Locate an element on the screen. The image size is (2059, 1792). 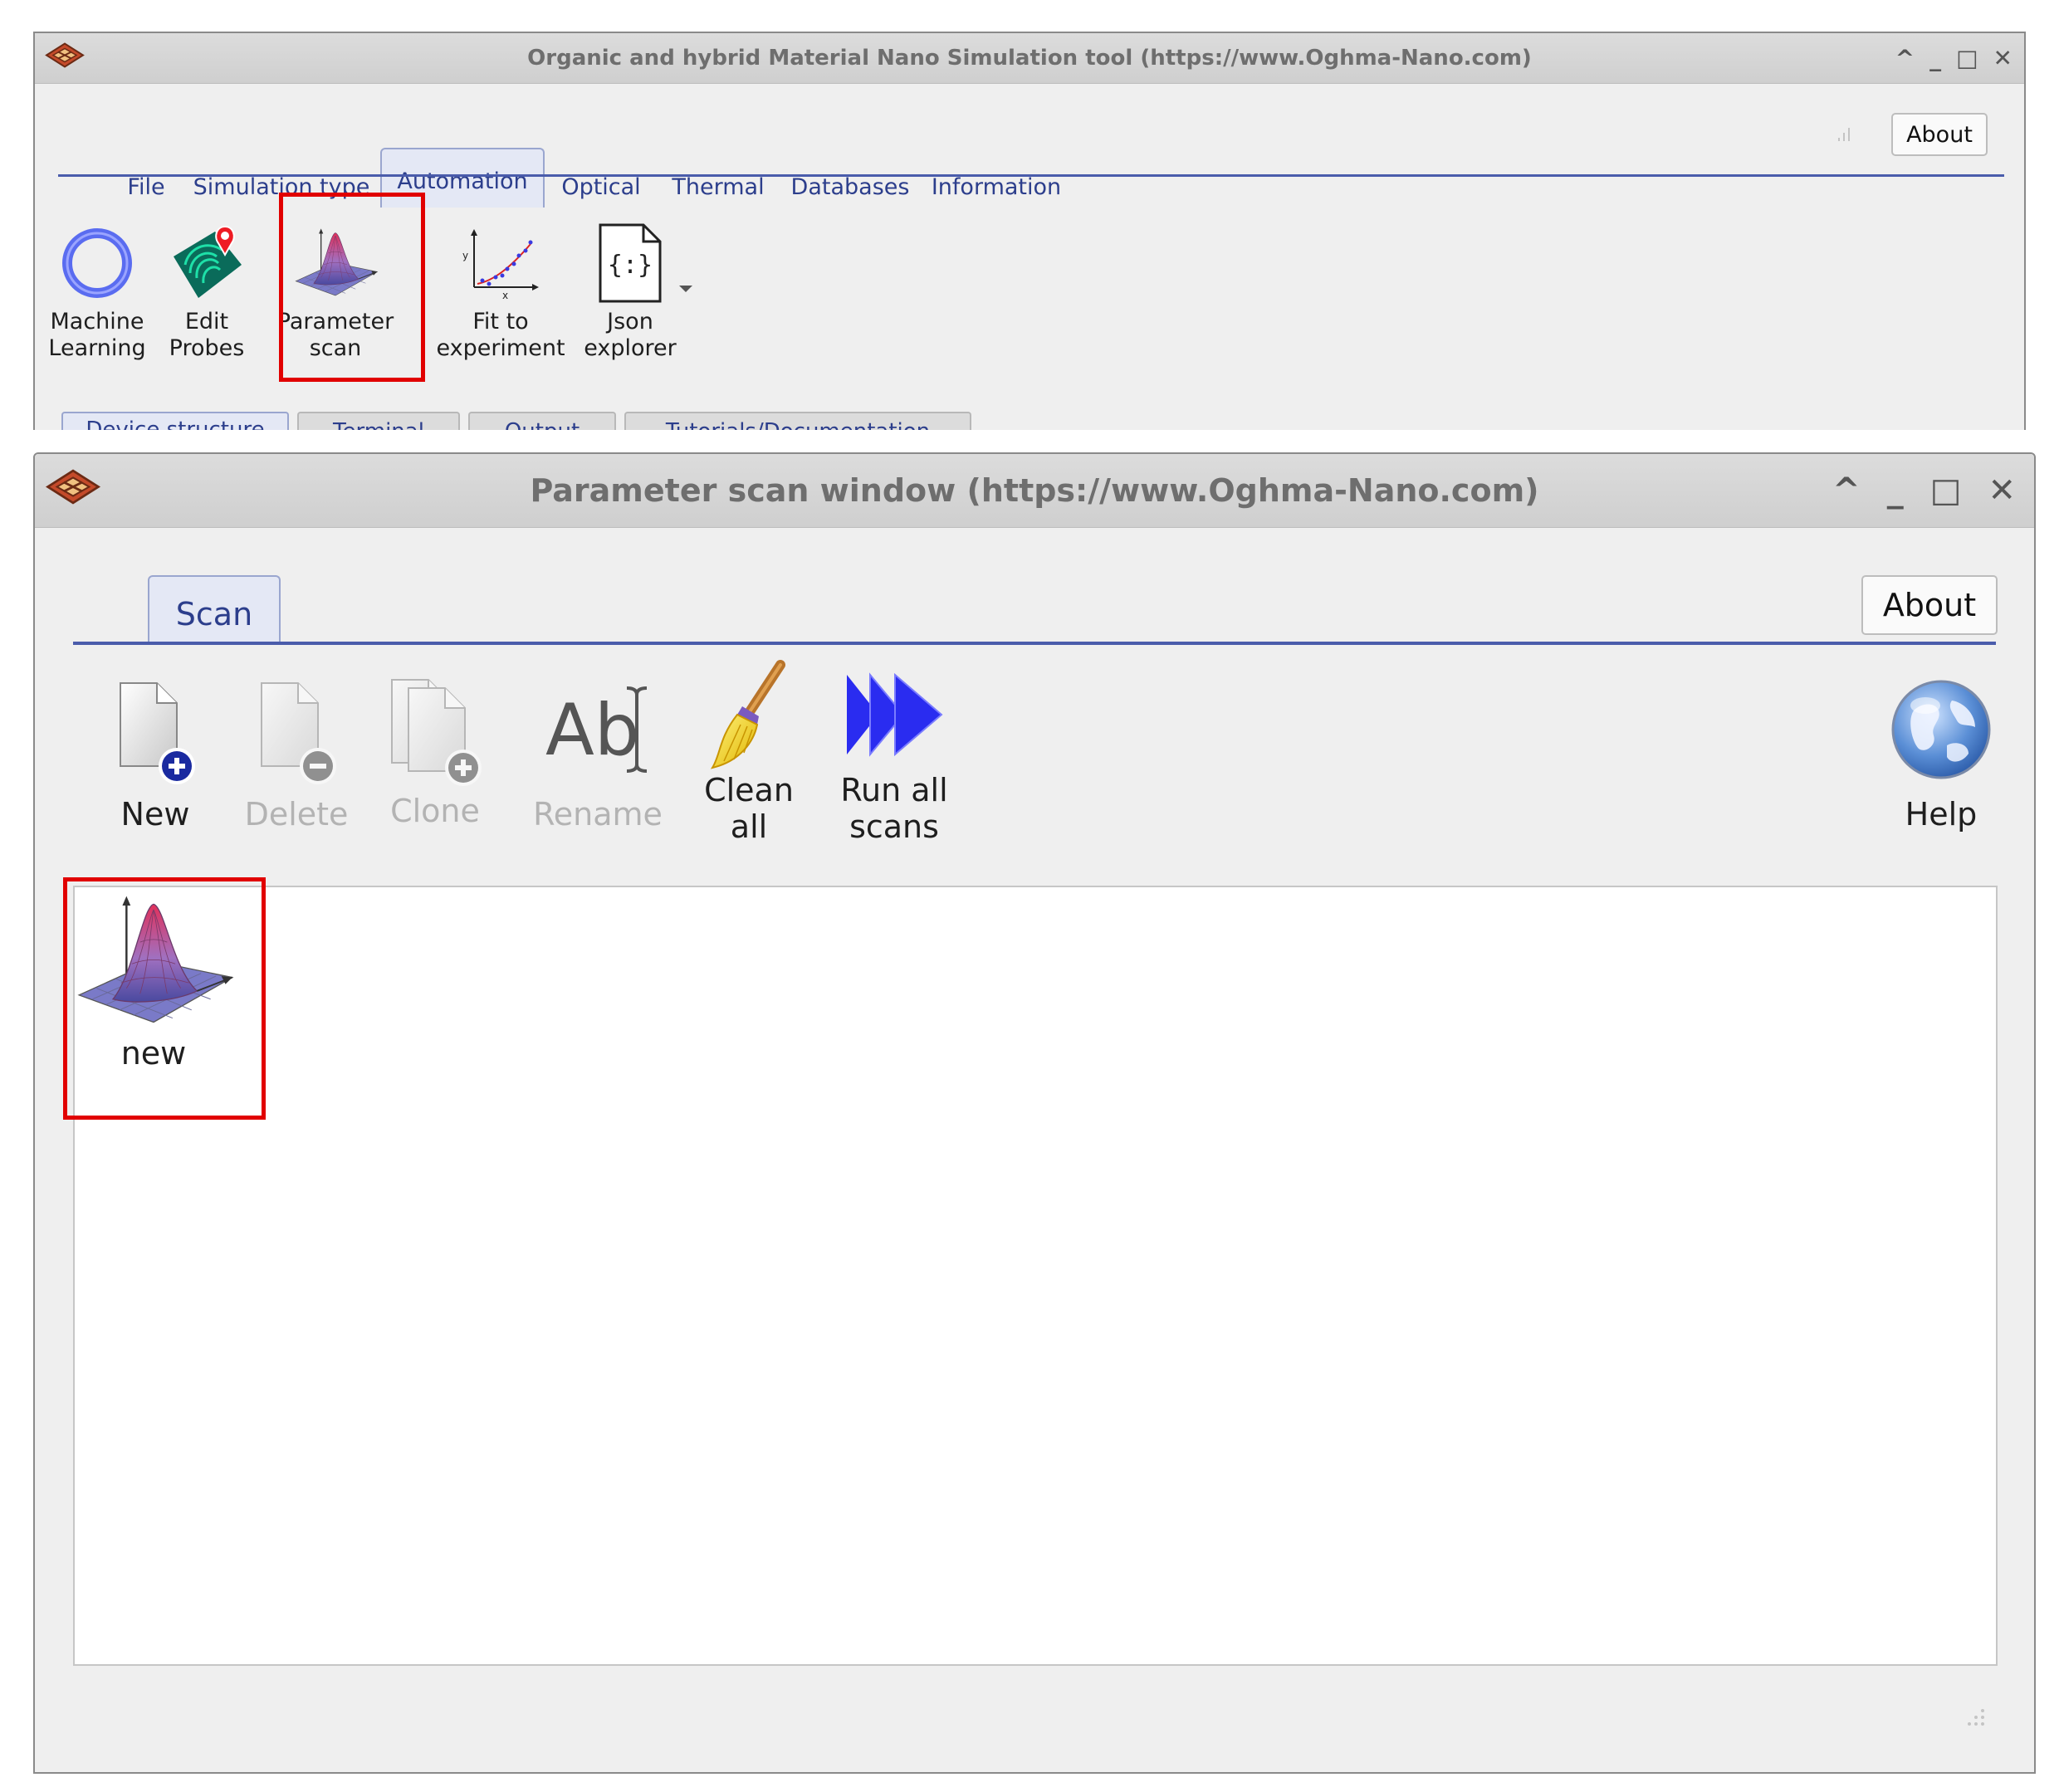
globe-icon is located at coordinates (1941, 729).